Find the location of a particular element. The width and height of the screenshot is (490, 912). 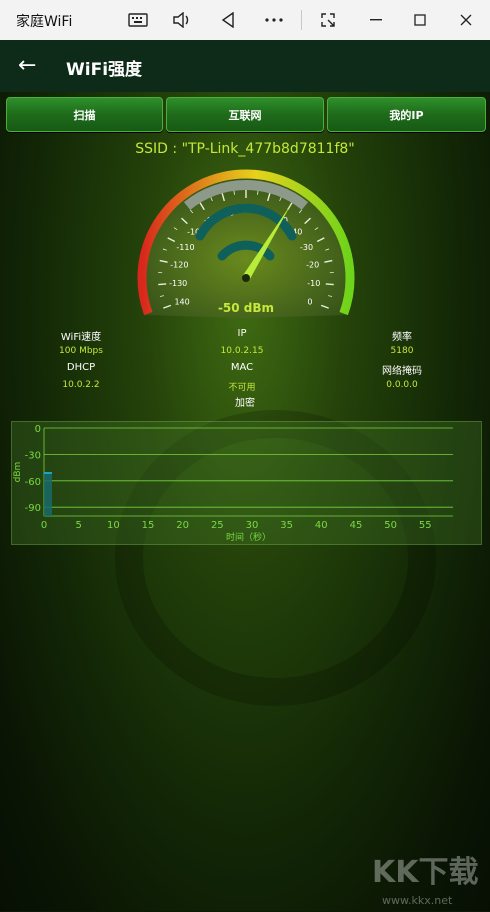

scan-button: 扫描 is located at coordinates (84, 114).